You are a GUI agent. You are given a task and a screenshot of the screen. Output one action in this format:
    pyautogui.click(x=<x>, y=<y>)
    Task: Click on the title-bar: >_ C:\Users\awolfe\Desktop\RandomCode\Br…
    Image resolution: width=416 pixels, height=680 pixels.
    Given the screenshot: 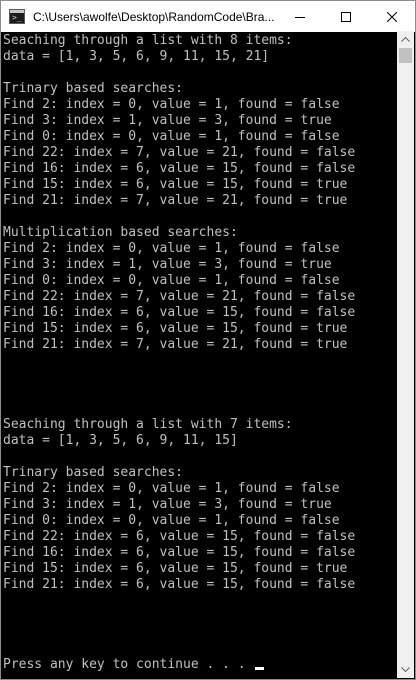 What is the action you would take?
    pyautogui.click(x=208, y=16)
    